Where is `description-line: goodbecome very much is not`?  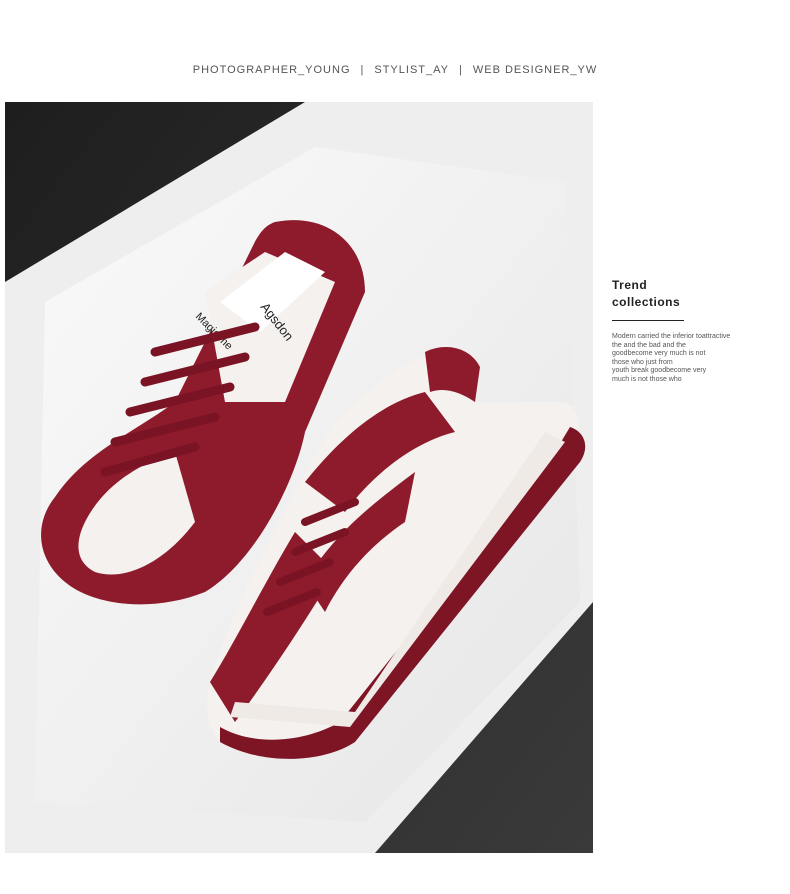
description-line: goodbecome very much is not is located at coordinates (659, 353).